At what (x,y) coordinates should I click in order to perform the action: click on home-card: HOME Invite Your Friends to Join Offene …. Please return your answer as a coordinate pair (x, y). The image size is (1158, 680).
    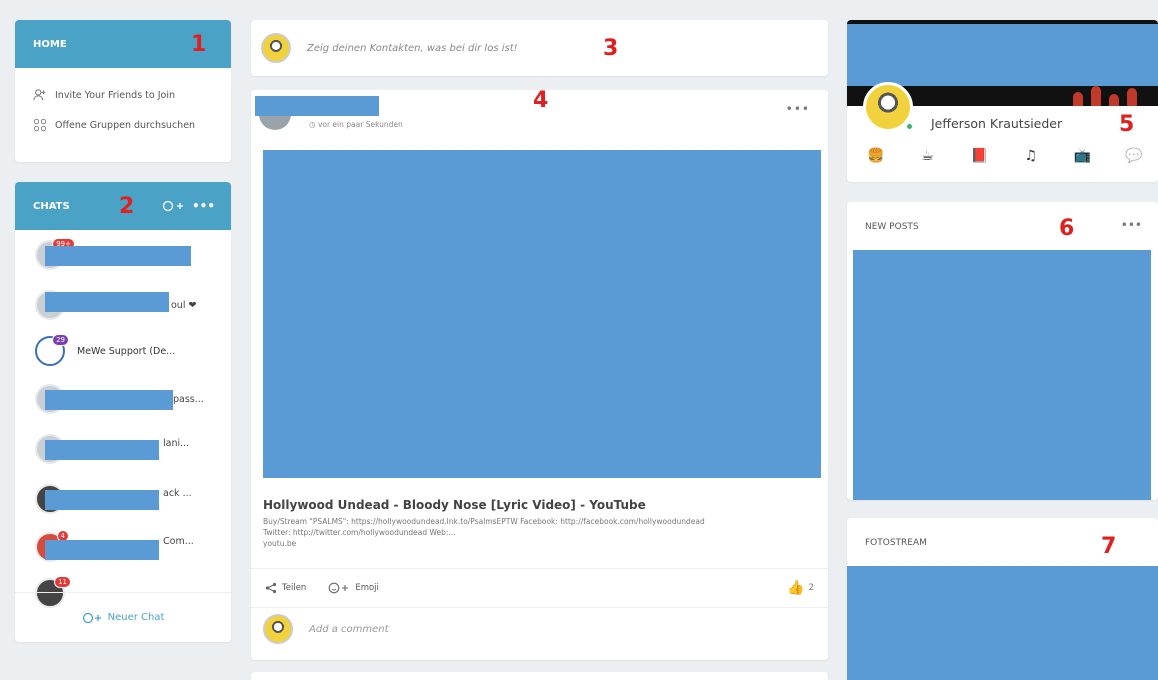
    Looking at the image, I should click on (123, 91).